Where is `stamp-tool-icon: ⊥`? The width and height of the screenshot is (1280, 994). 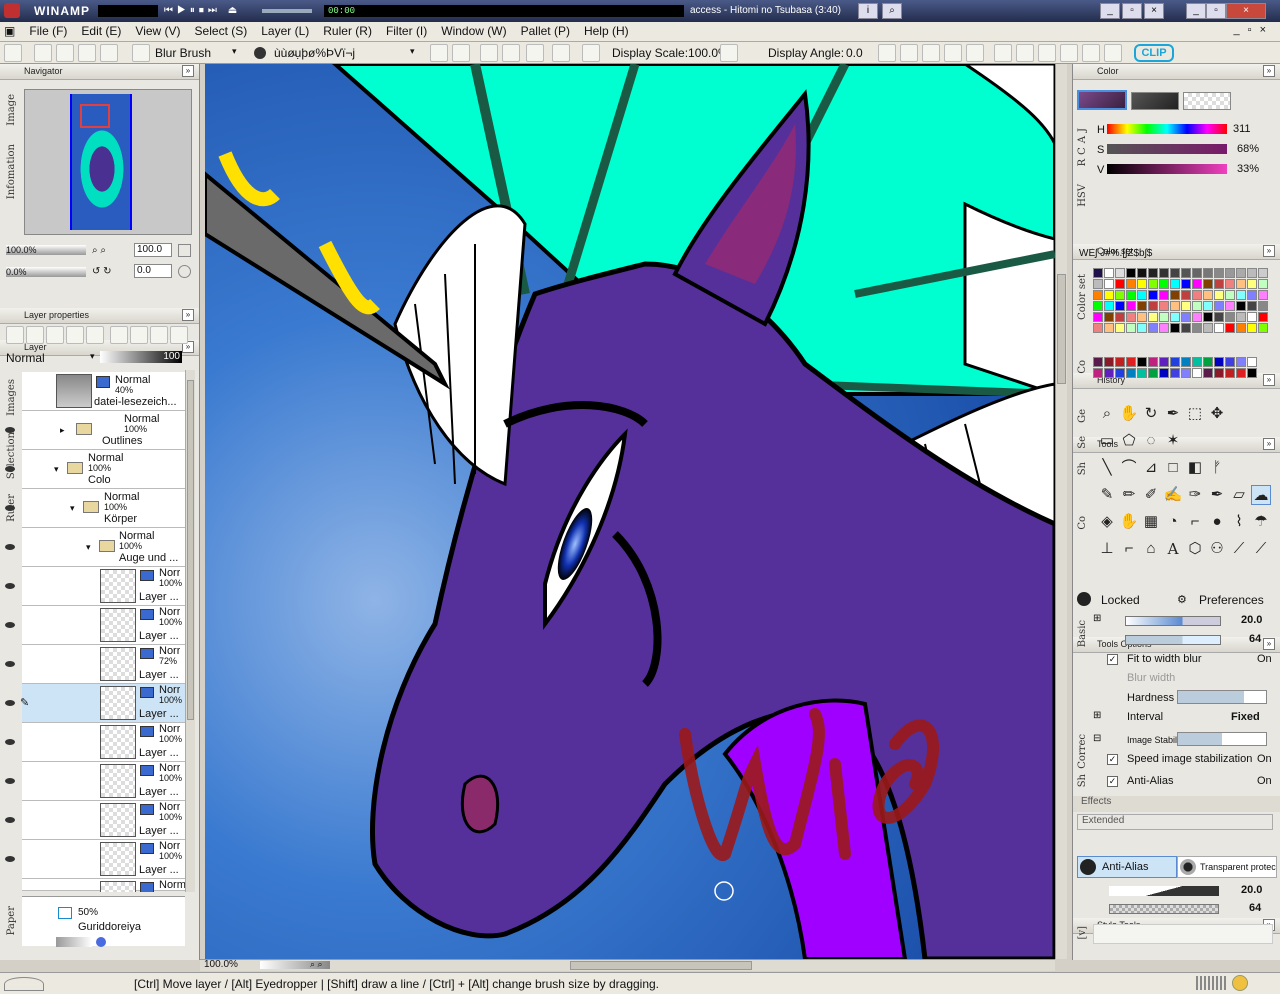 stamp-tool-icon: ⊥ is located at coordinates (1107, 549).